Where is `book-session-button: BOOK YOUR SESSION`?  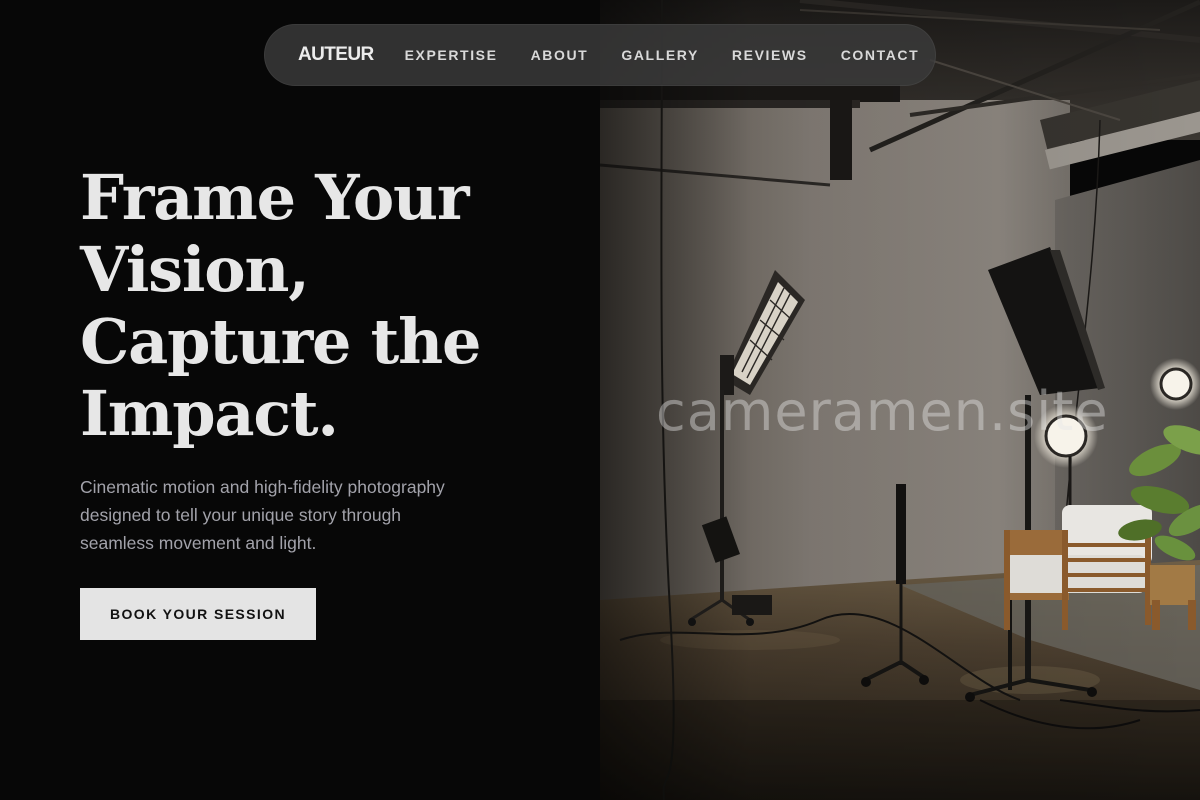
book-session-button: BOOK YOUR SESSION is located at coordinates (198, 614).